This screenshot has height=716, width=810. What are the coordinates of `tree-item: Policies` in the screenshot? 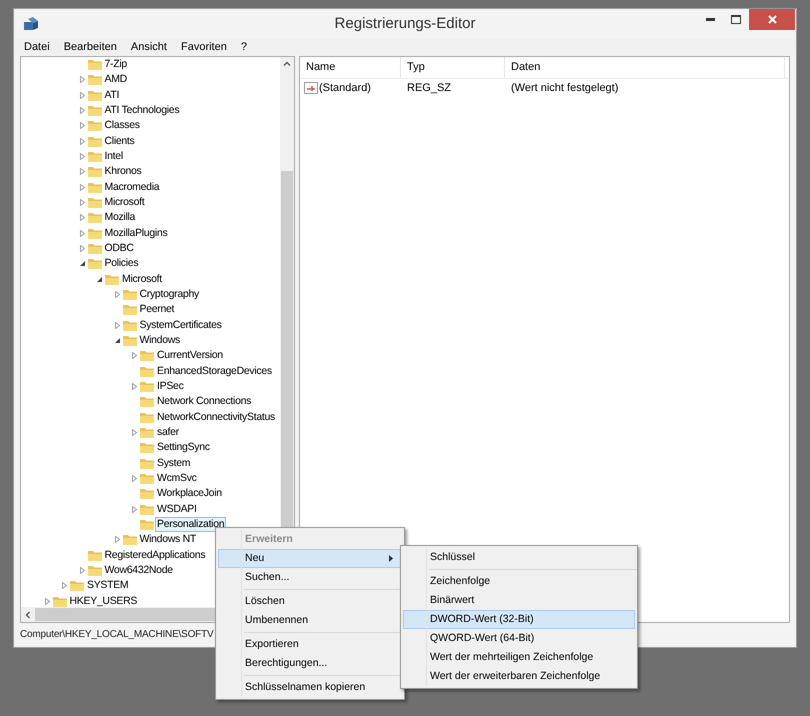 It's located at (121, 264).